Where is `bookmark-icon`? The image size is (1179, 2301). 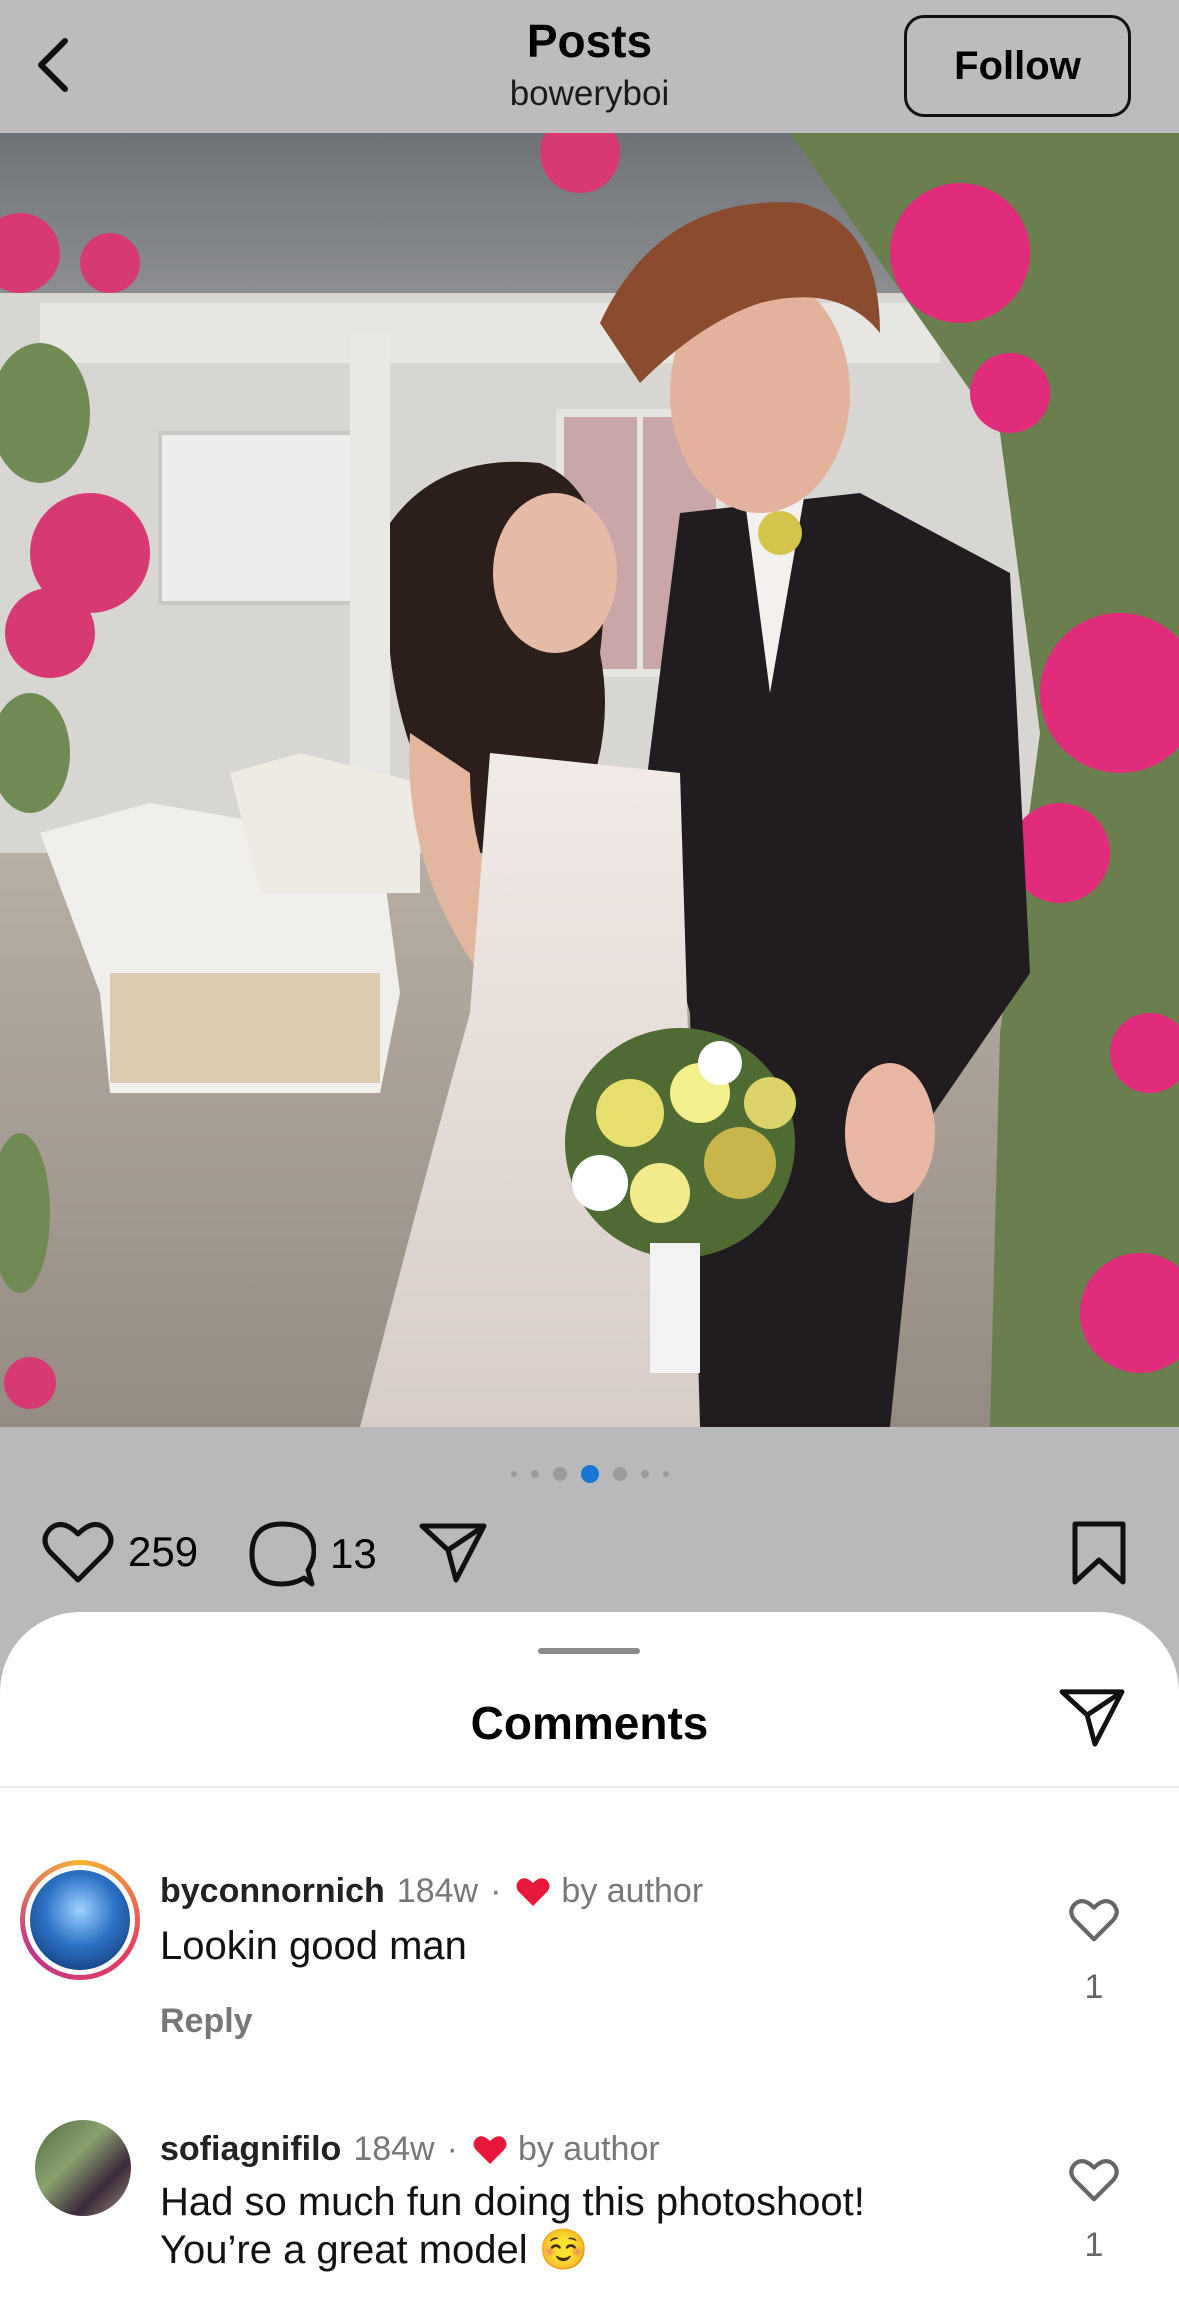 bookmark-icon is located at coordinates (1099, 1553).